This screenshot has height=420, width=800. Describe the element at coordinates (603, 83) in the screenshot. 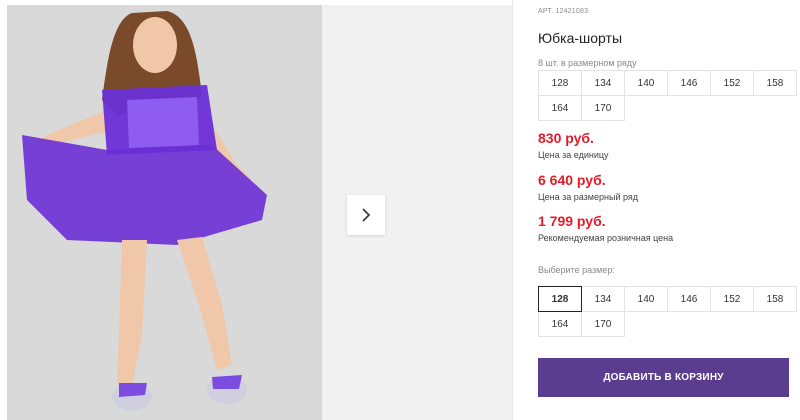

I see `pack-size: 134` at that location.